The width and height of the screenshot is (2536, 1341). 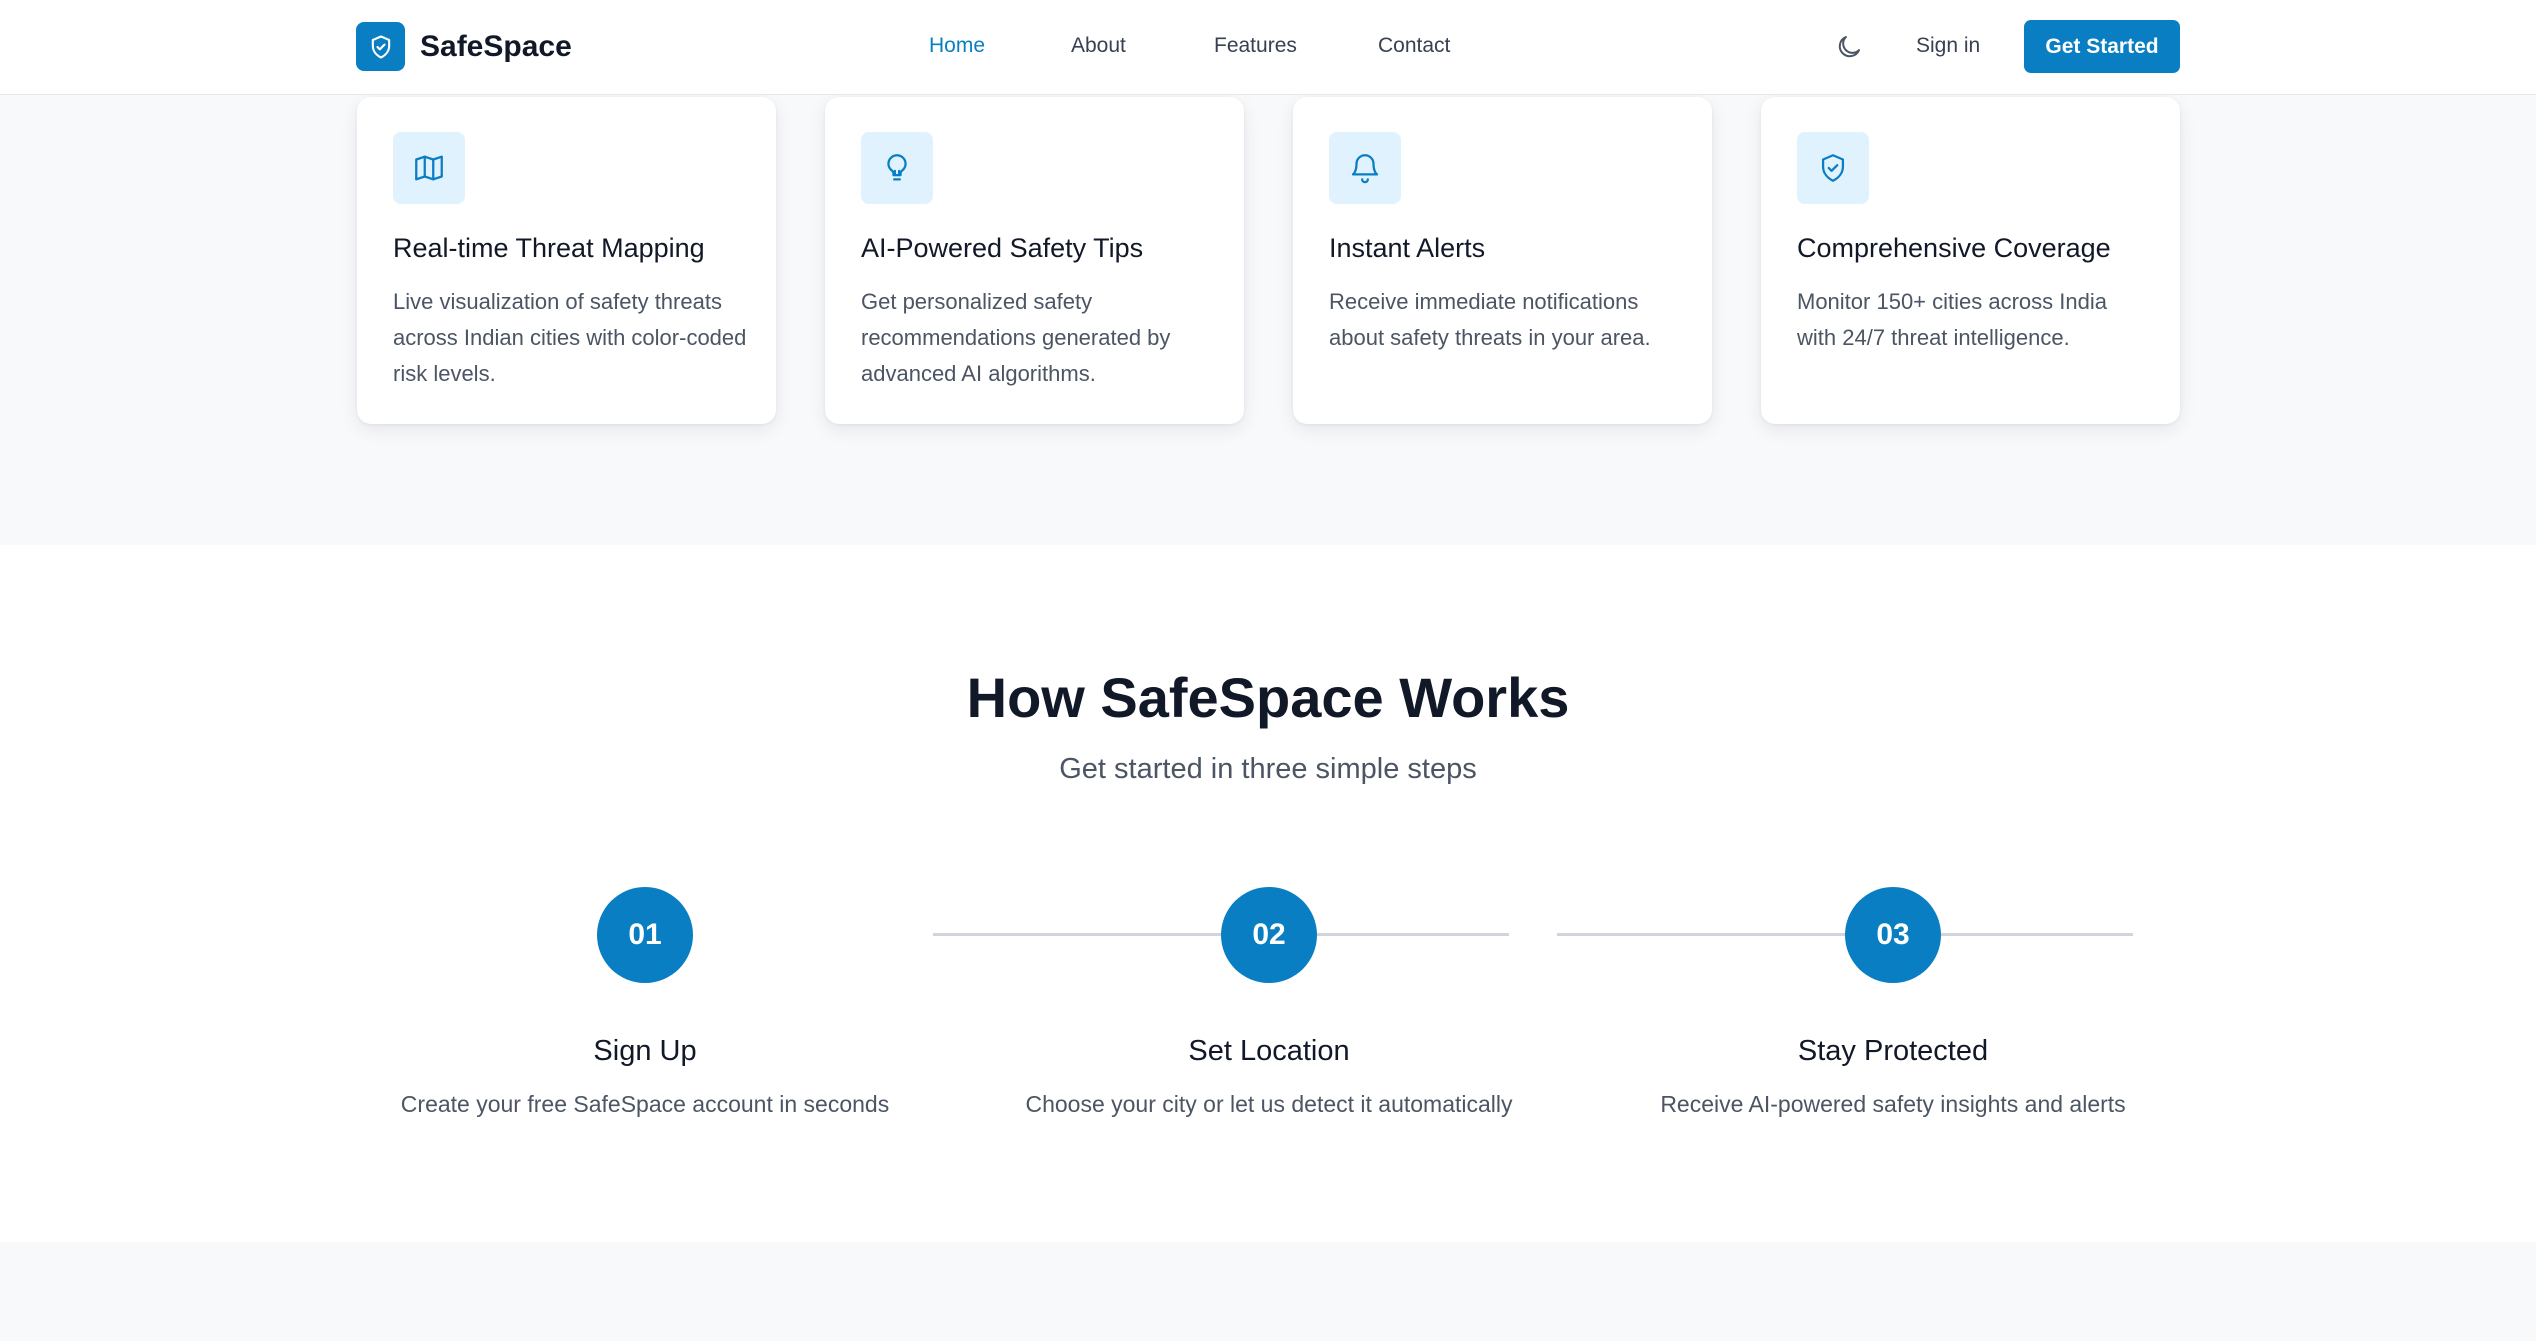 What do you see at coordinates (1268, 697) in the screenshot?
I see `section-title: How SafeSpace Works` at bounding box center [1268, 697].